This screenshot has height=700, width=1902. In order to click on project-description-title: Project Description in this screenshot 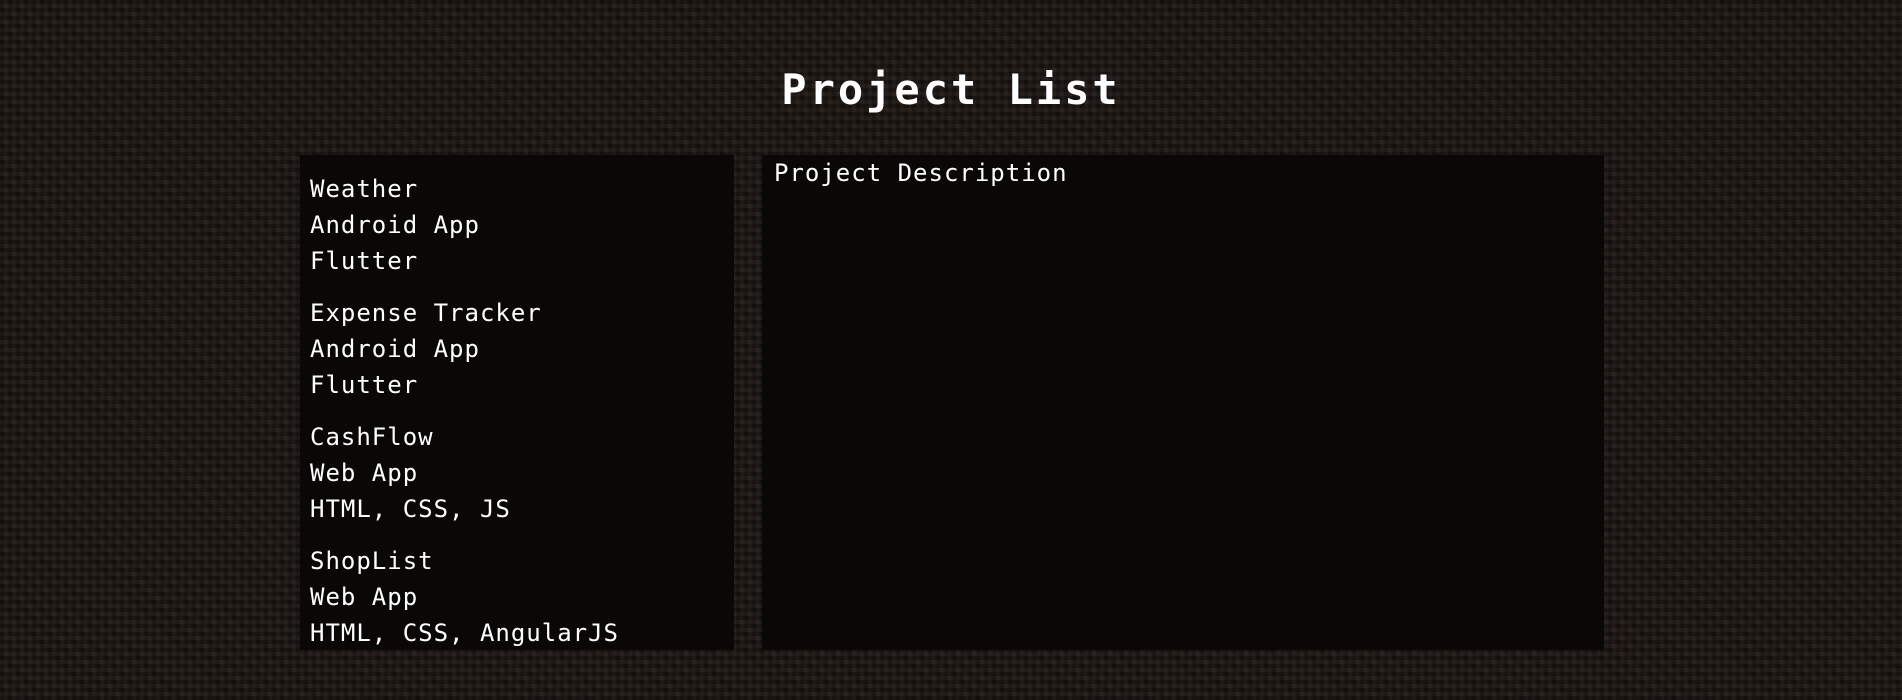, I will do `click(921, 173)`.